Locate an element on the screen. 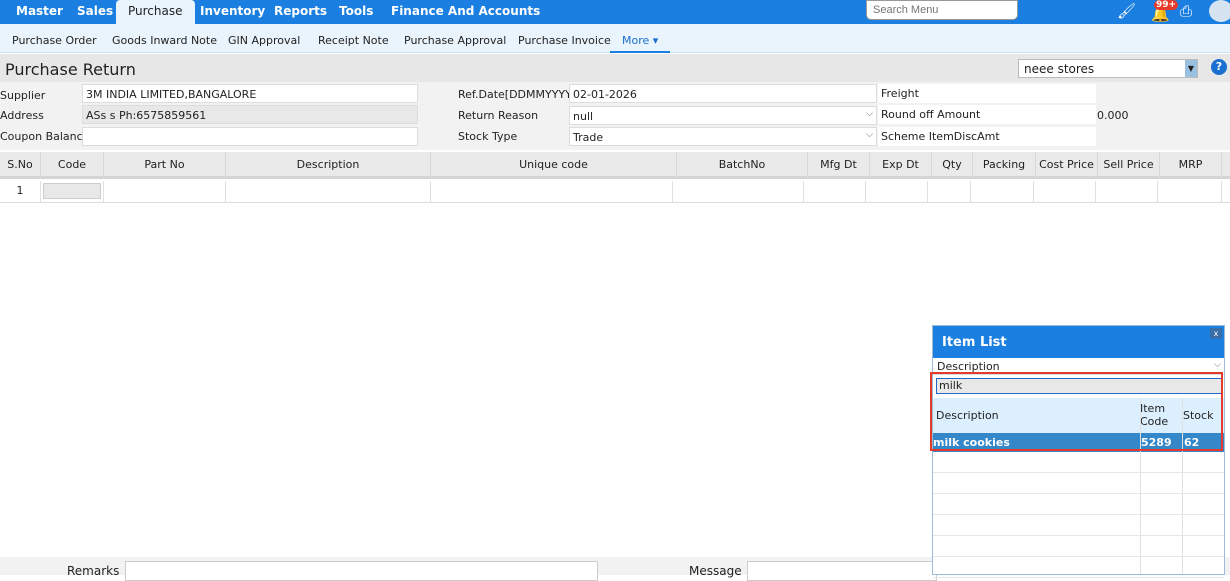 The height and width of the screenshot is (581, 1230). subnav-purchase-approval: Purchase Approval is located at coordinates (455, 40).